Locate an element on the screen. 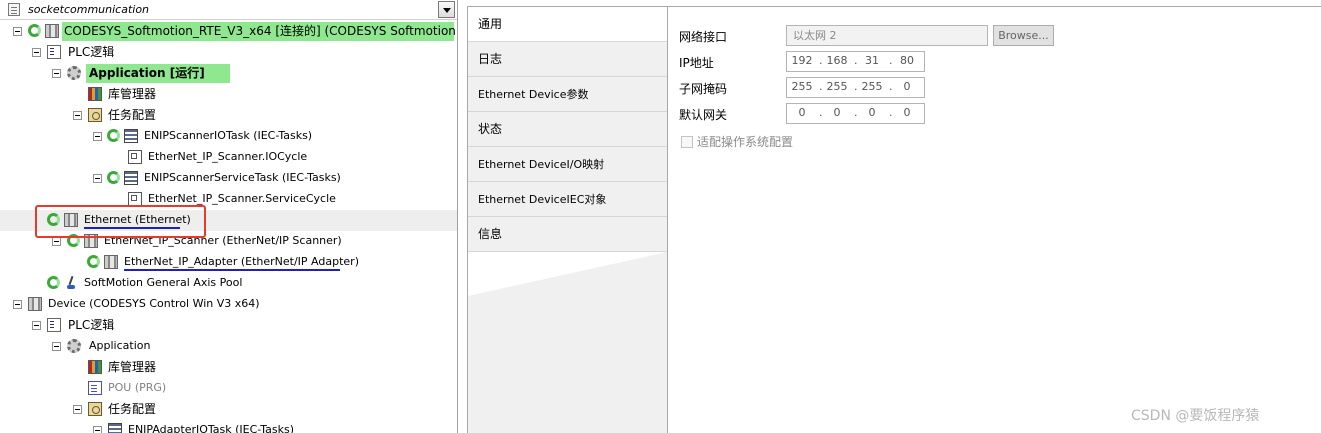  project-selector: socketcommunication is located at coordinates (228, 10).